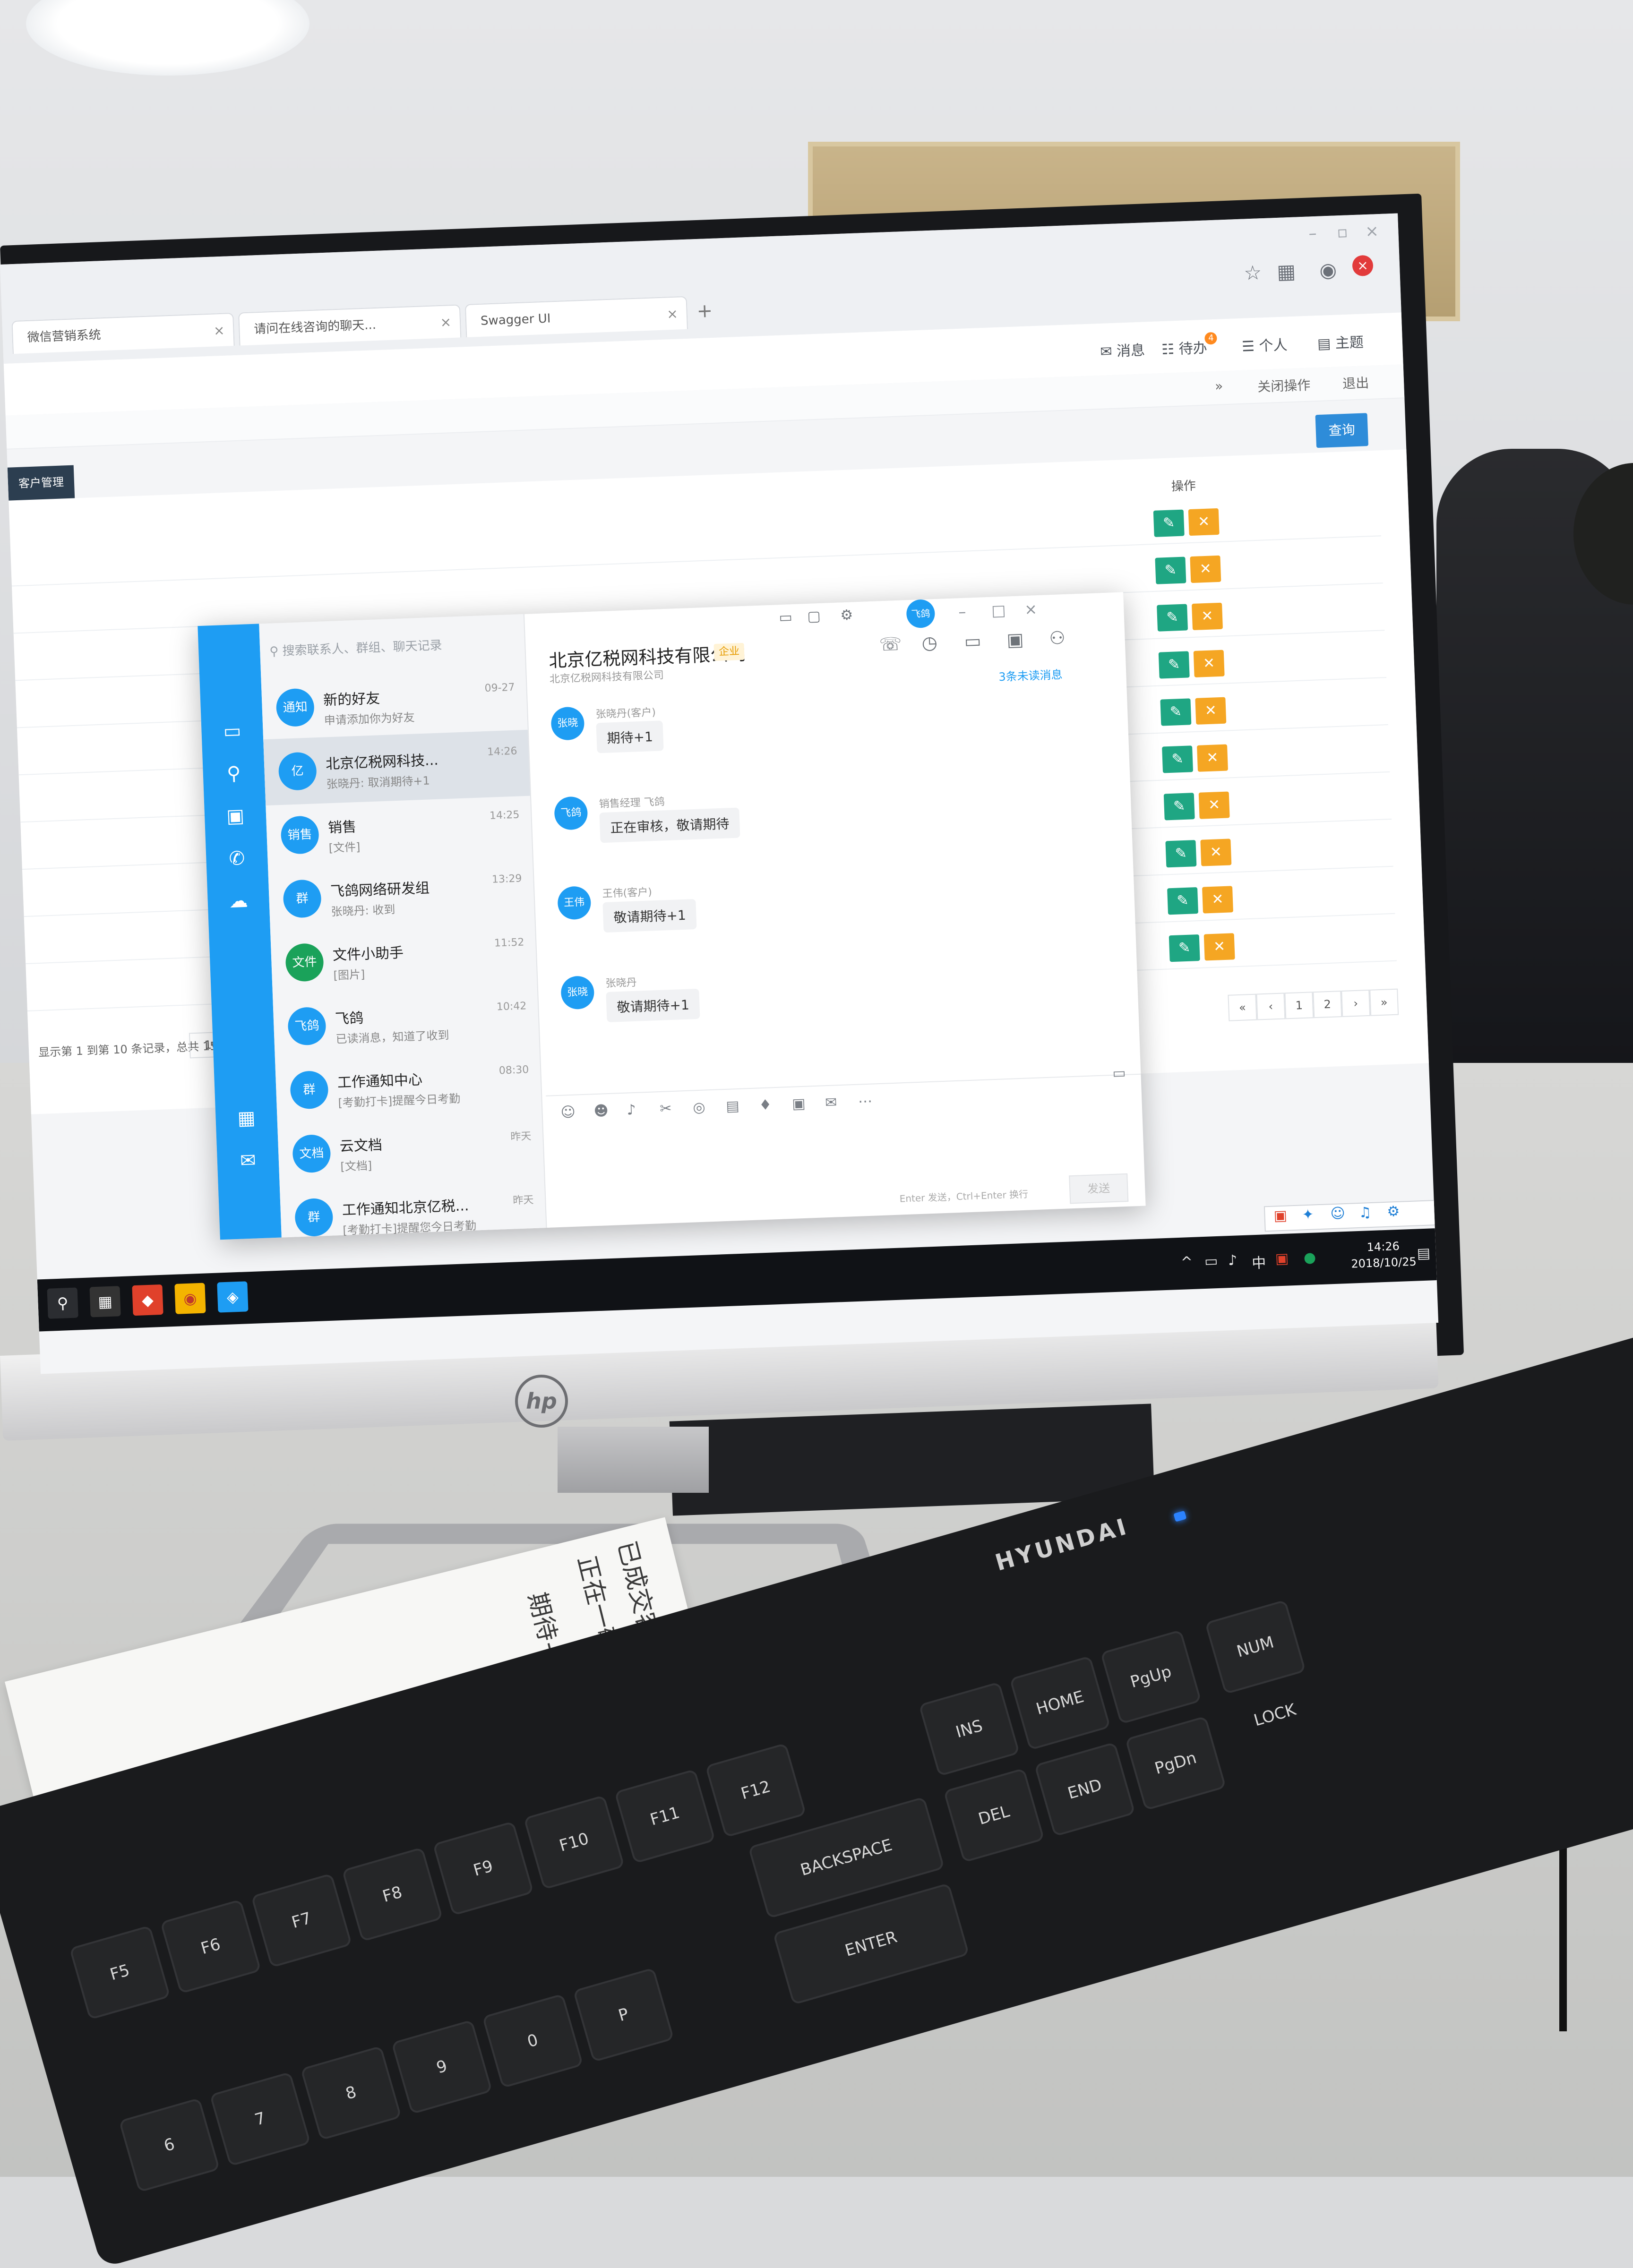 This screenshot has height=2268, width=1633. Describe the element at coordinates (1255, 1664) in the screenshot. I see `keyboard-key: NUM LOCK` at that location.